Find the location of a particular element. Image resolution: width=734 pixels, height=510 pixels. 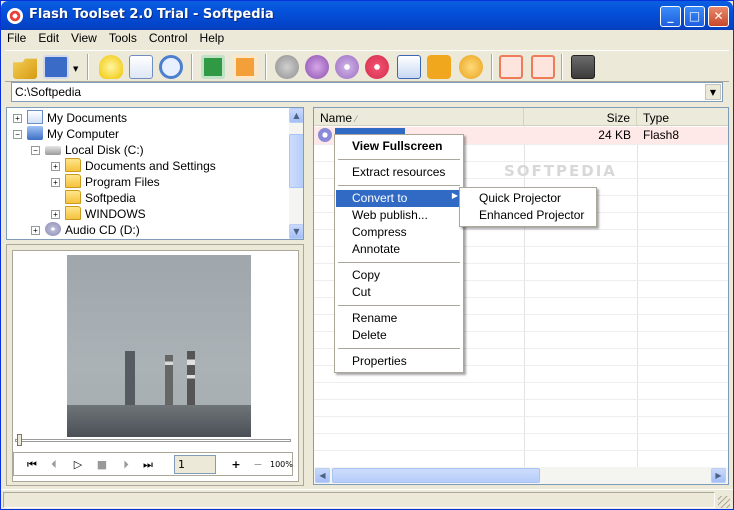

drive-icon is located at coordinates (53, 150).